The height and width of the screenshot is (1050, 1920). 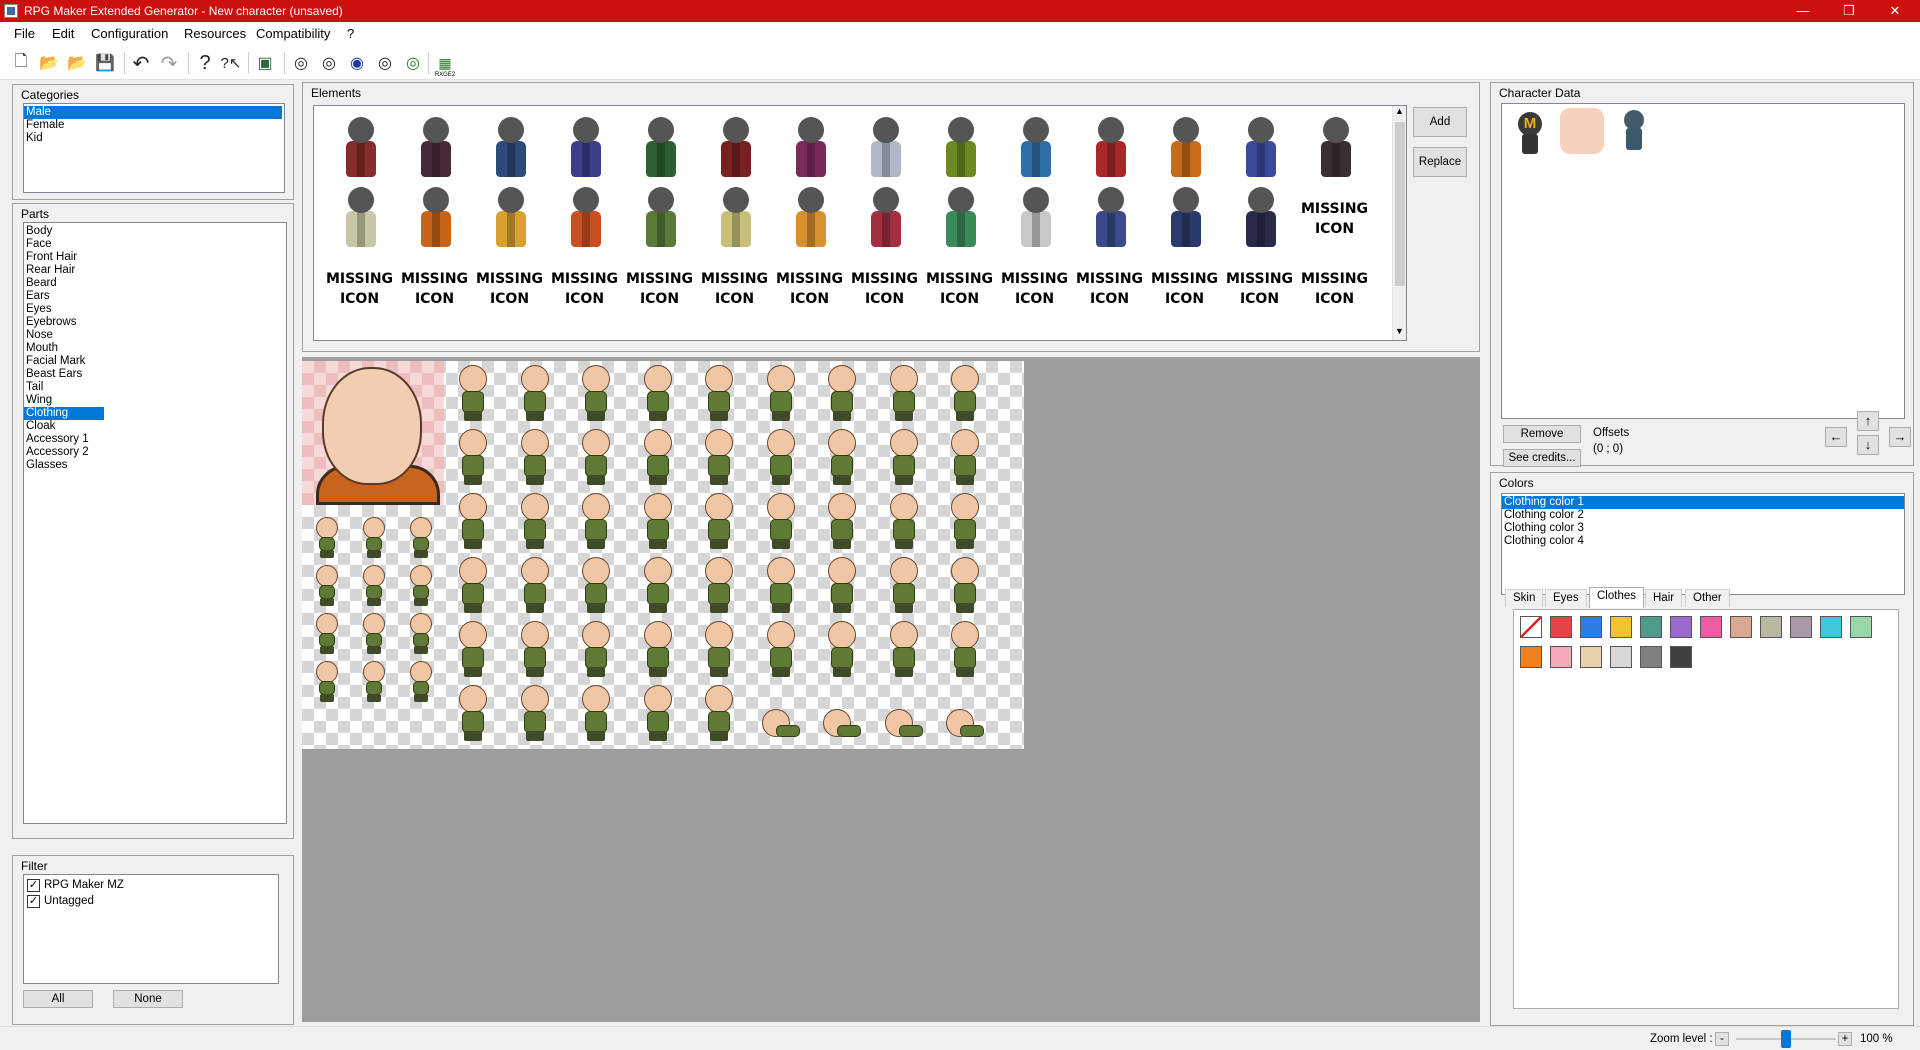 I want to click on layer-thumb-clothing, so click(x=1634, y=132).